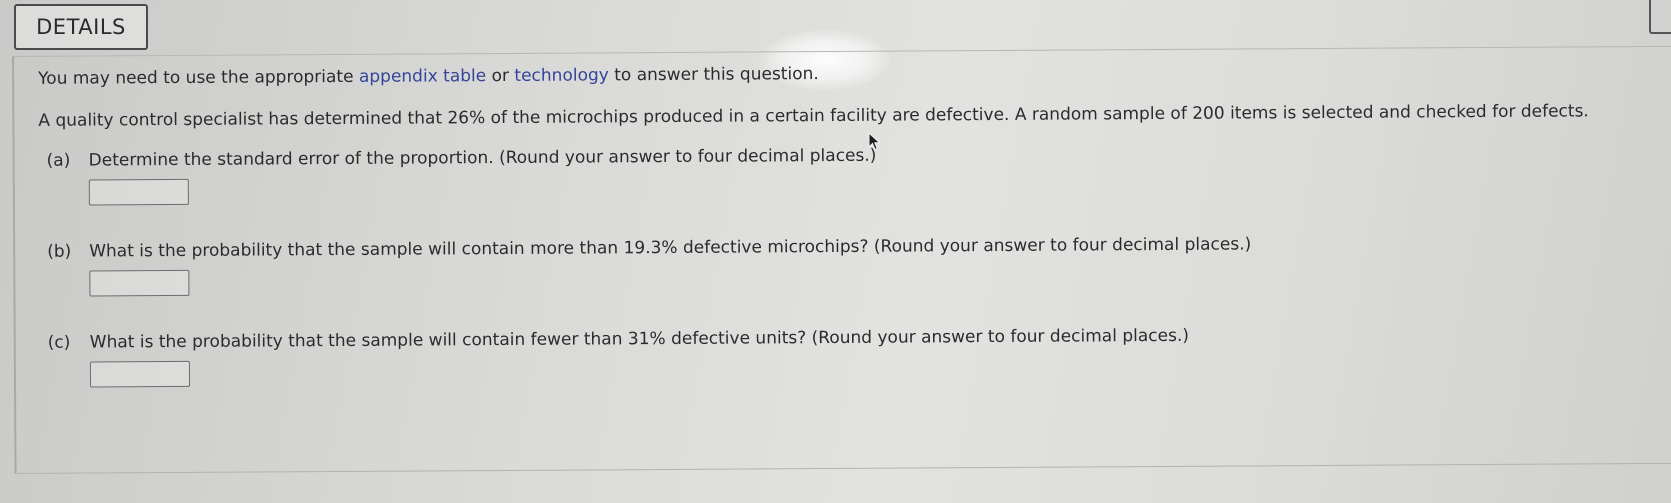 The width and height of the screenshot is (1671, 503). I want to click on technology-link: technology, so click(561, 75).